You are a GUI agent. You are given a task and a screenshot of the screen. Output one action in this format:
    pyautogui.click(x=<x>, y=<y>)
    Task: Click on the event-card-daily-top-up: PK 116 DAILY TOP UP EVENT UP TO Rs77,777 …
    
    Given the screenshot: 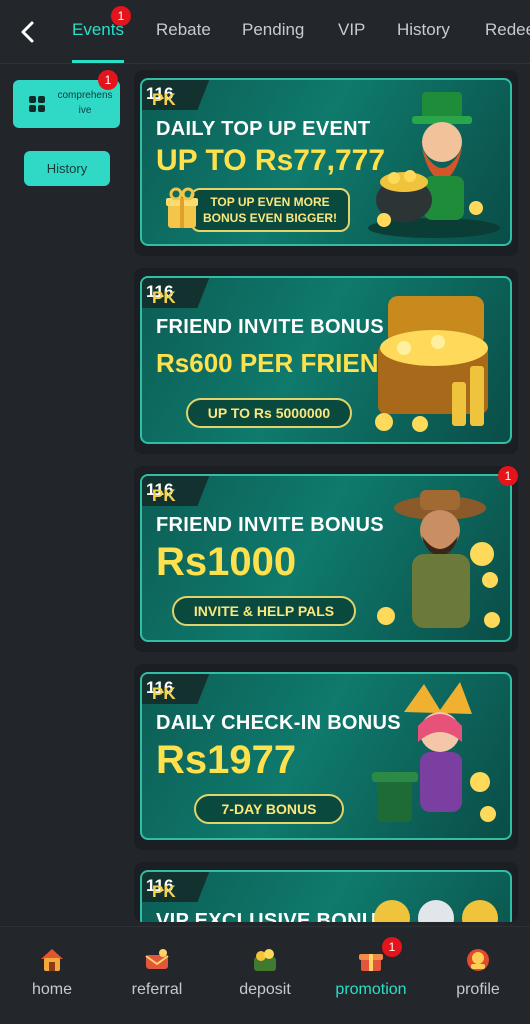 What is the action you would take?
    pyautogui.click(x=326, y=163)
    